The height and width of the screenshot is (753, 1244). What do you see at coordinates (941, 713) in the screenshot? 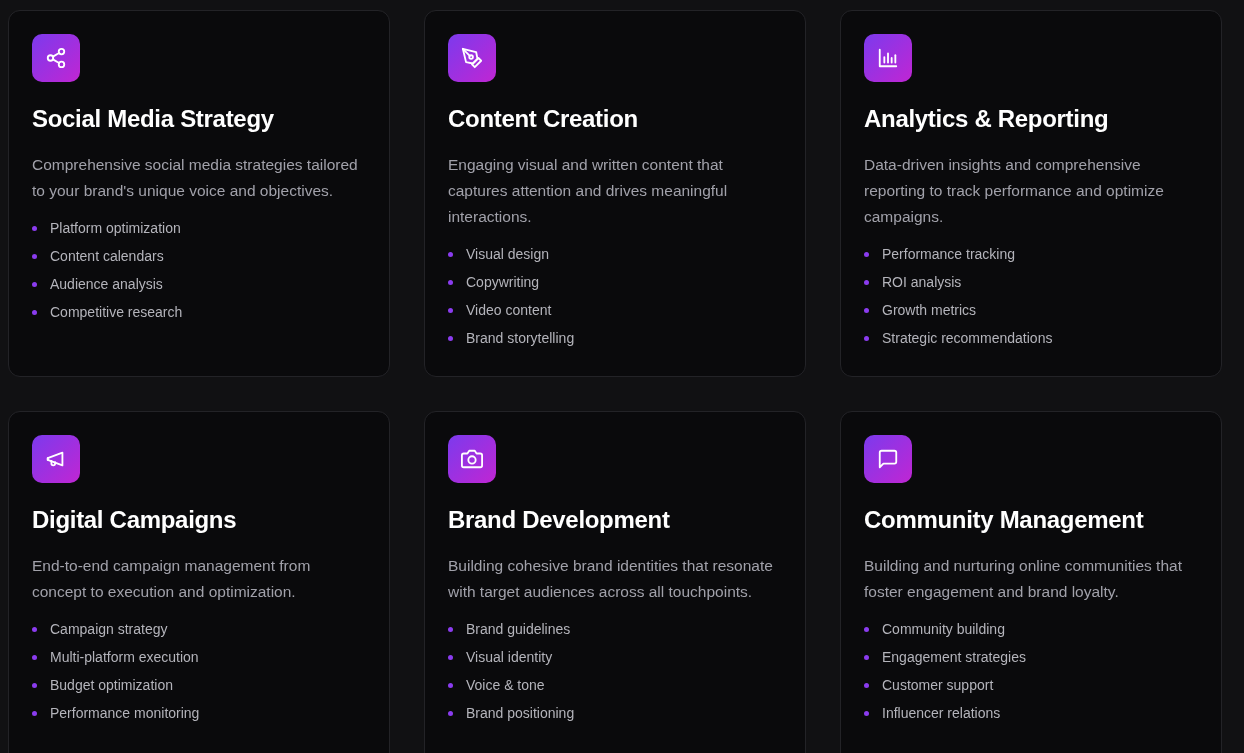
I see `feature-item: Influencer relations` at bounding box center [941, 713].